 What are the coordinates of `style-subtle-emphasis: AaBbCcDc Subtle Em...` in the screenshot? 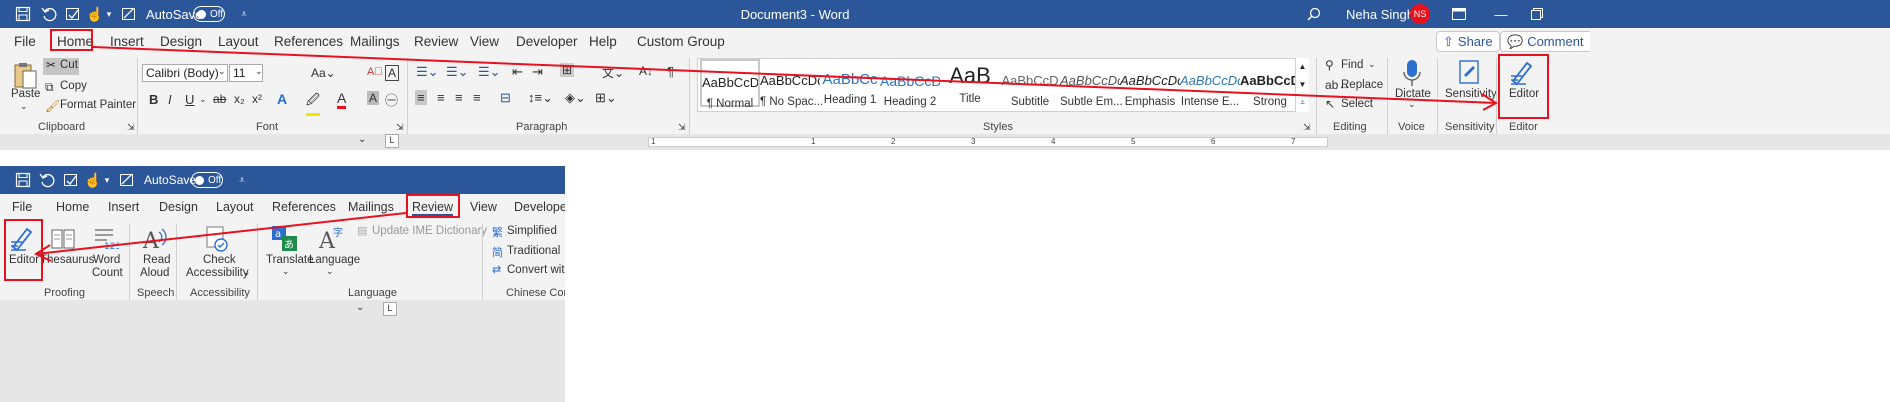 It's located at (1091, 84).